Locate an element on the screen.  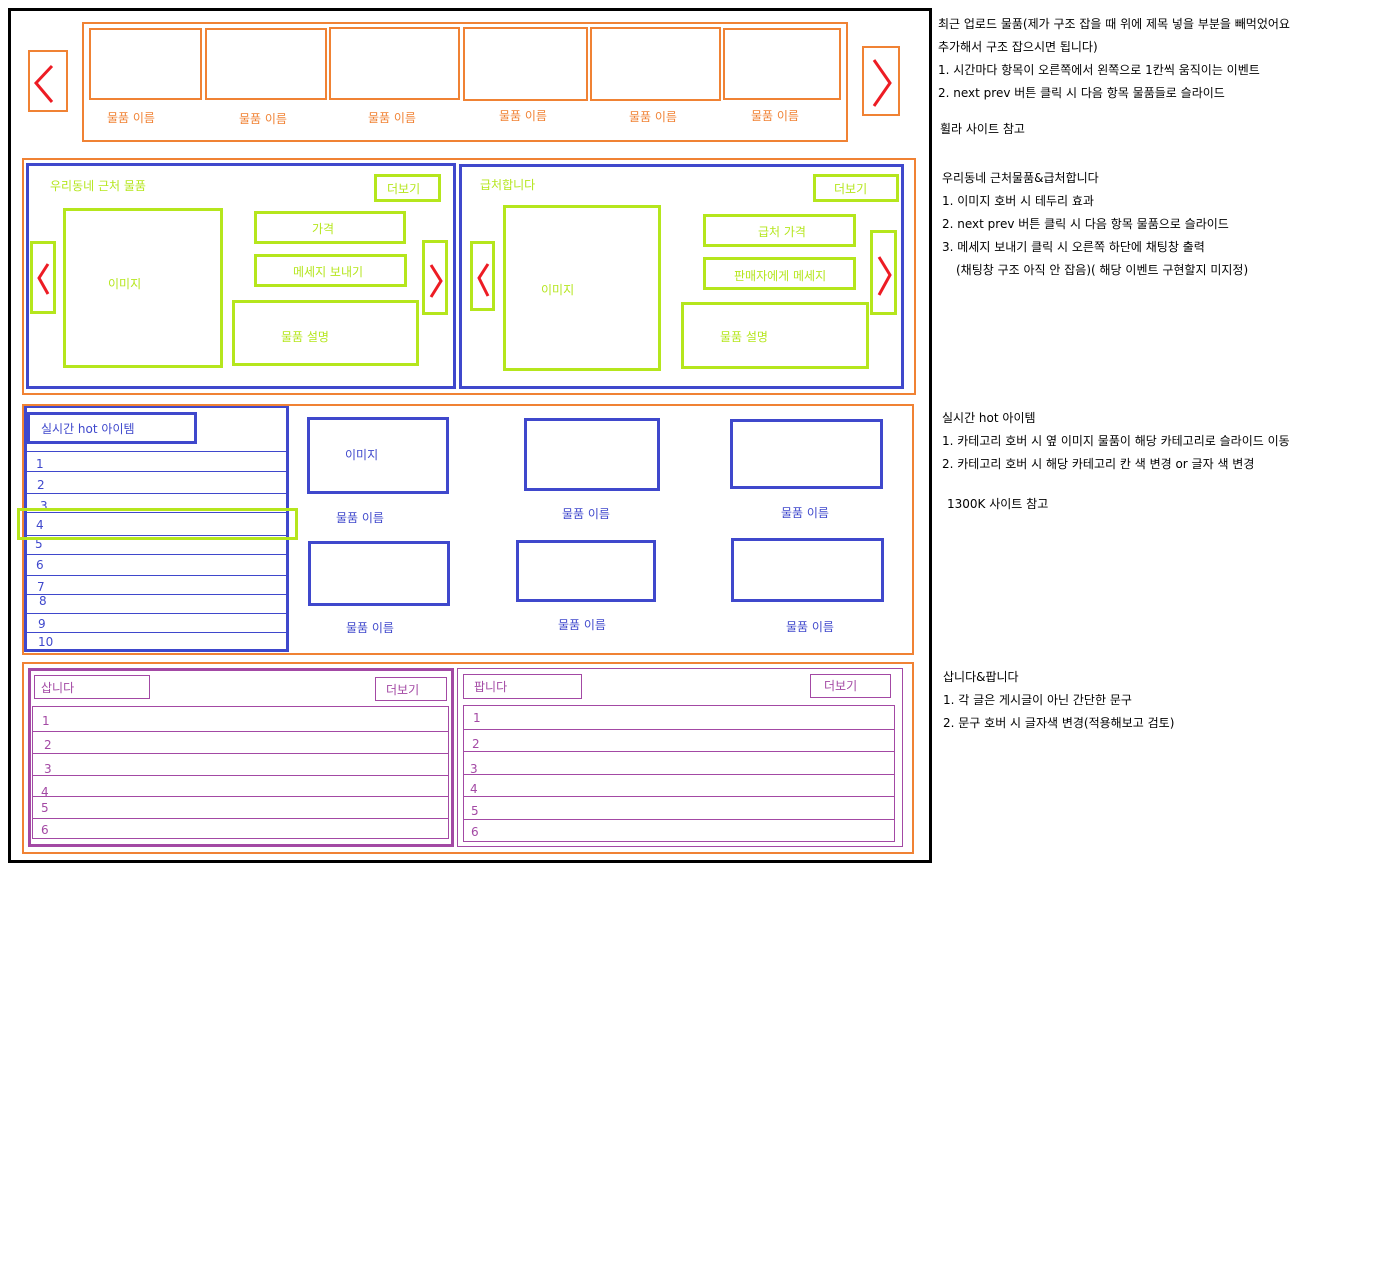
sell-title: 팝니다 is located at coordinates (491, 687).